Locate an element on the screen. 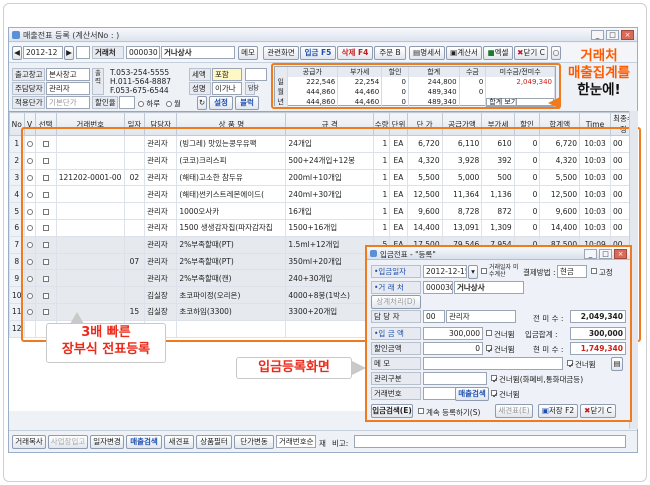 This screenshot has height=485, width=650. tel-number: T.053-254-5555 is located at coordinates (140, 72).